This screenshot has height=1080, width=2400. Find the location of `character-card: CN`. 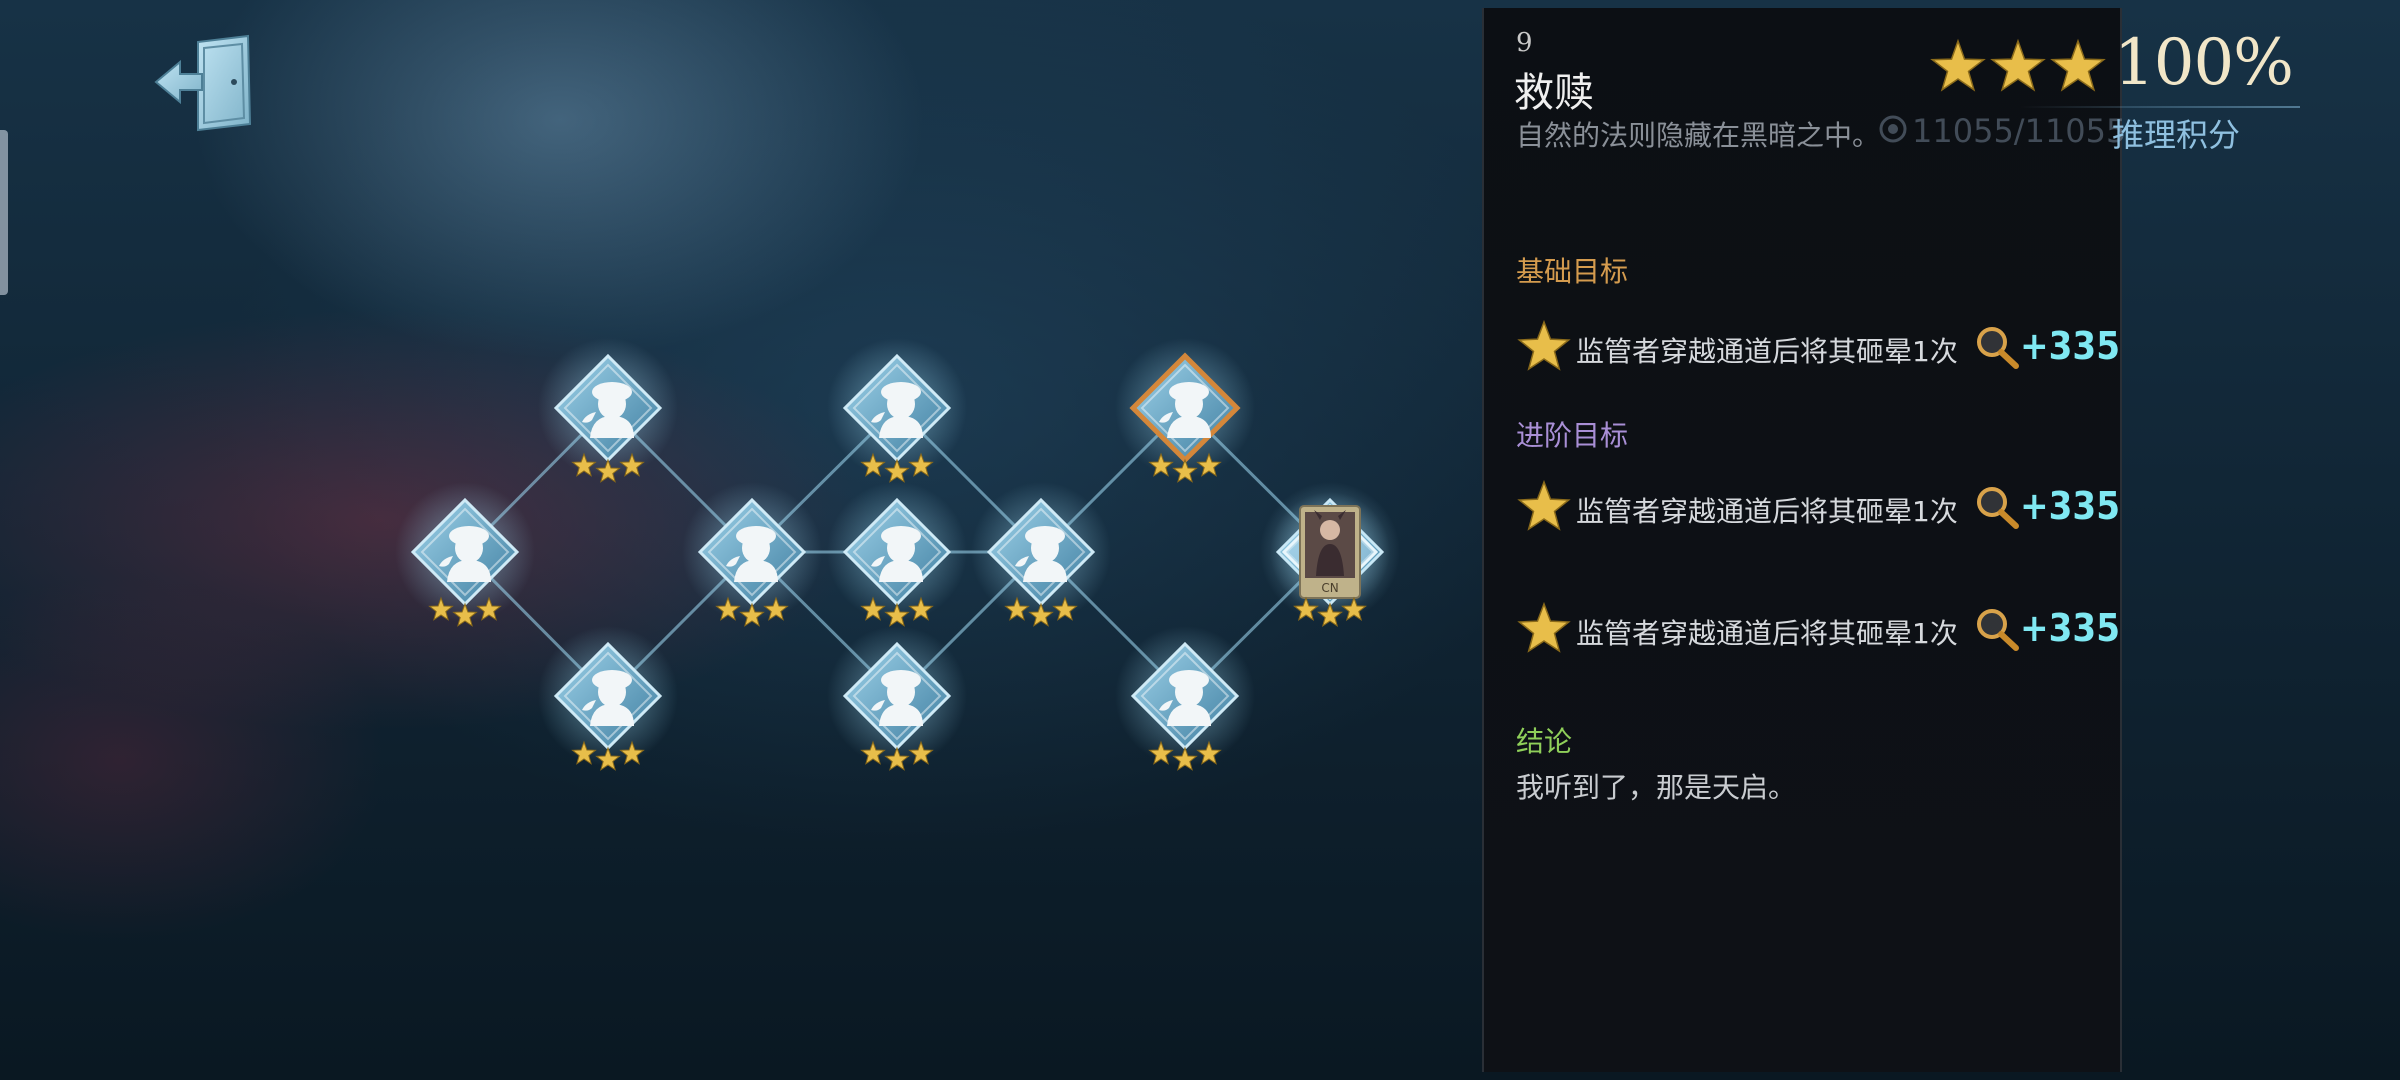

character-card: CN is located at coordinates (1330, 552).